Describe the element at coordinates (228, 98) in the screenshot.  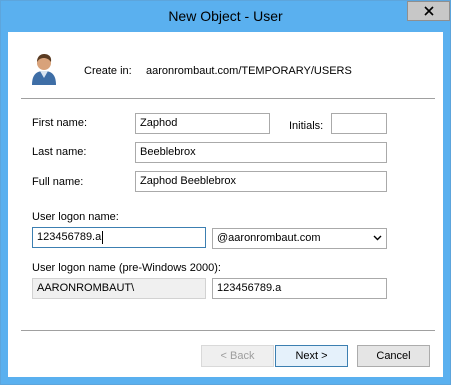
I see `header-divider` at that location.